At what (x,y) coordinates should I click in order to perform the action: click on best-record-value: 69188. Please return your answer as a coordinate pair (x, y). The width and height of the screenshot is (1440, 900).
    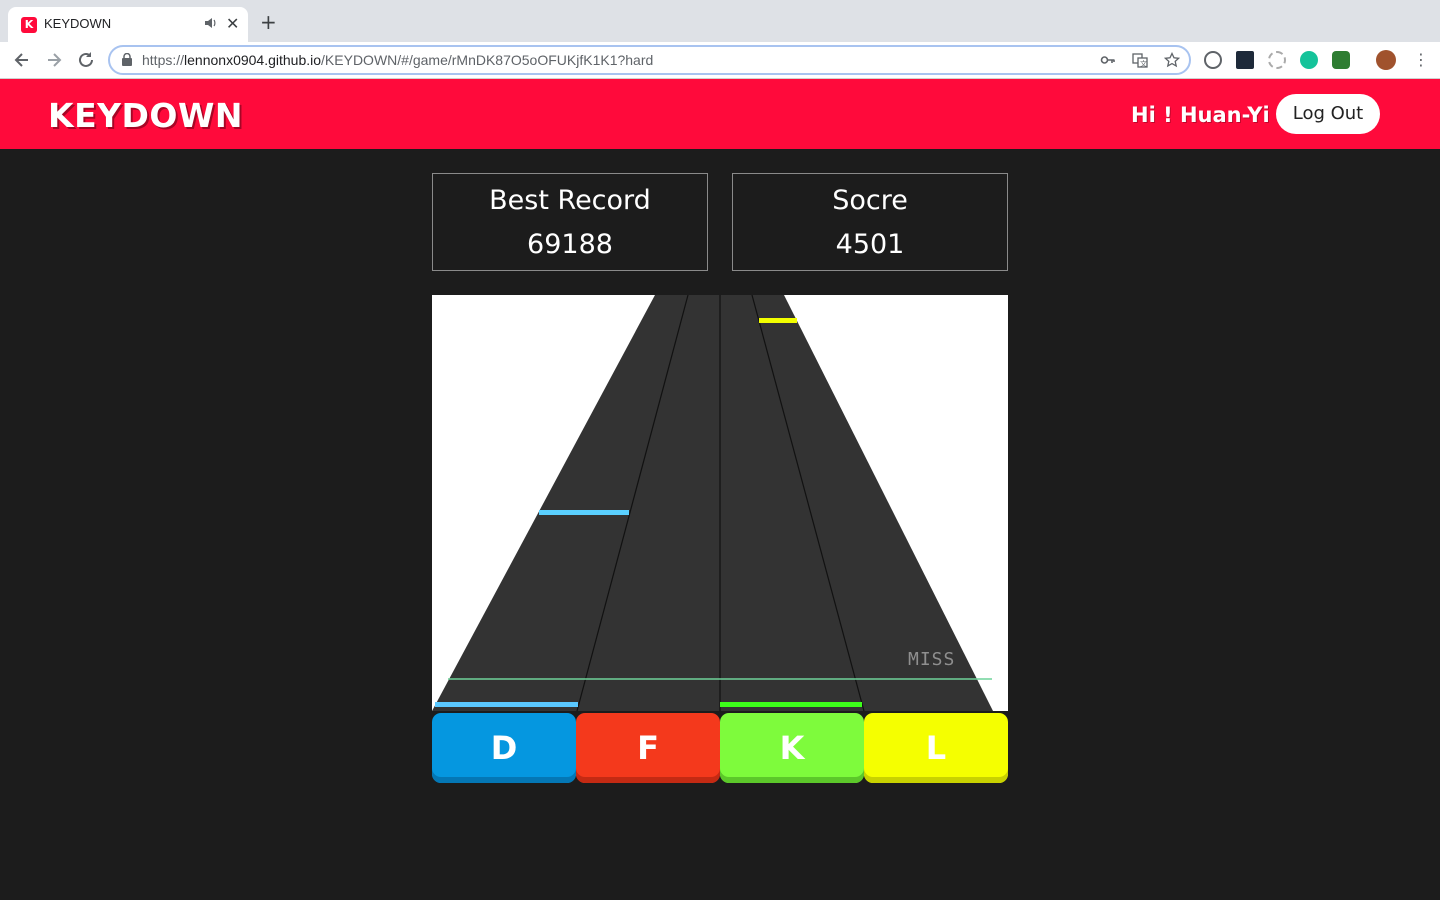
    Looking at the image, I should click on (570, 244).